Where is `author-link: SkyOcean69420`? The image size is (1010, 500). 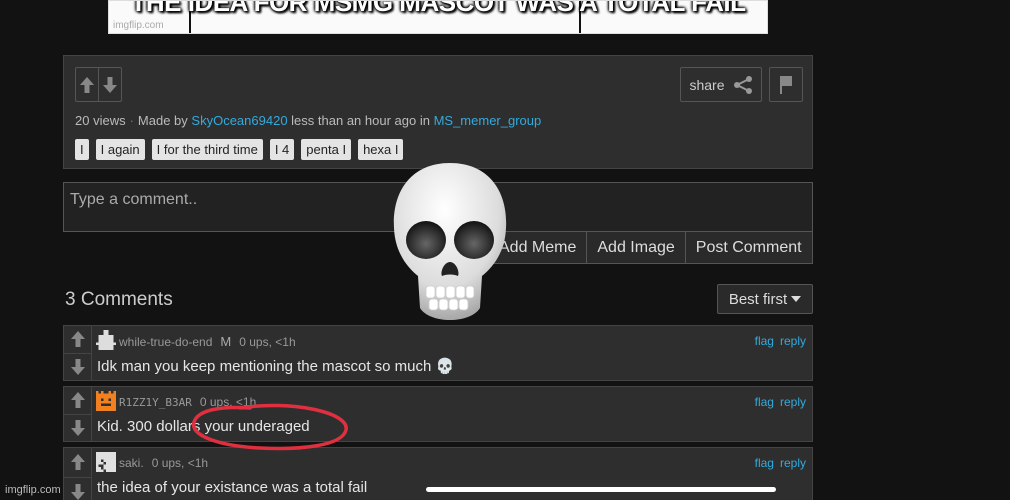
author-link: SkyOcean69420 is located at coordinates (239, 120).